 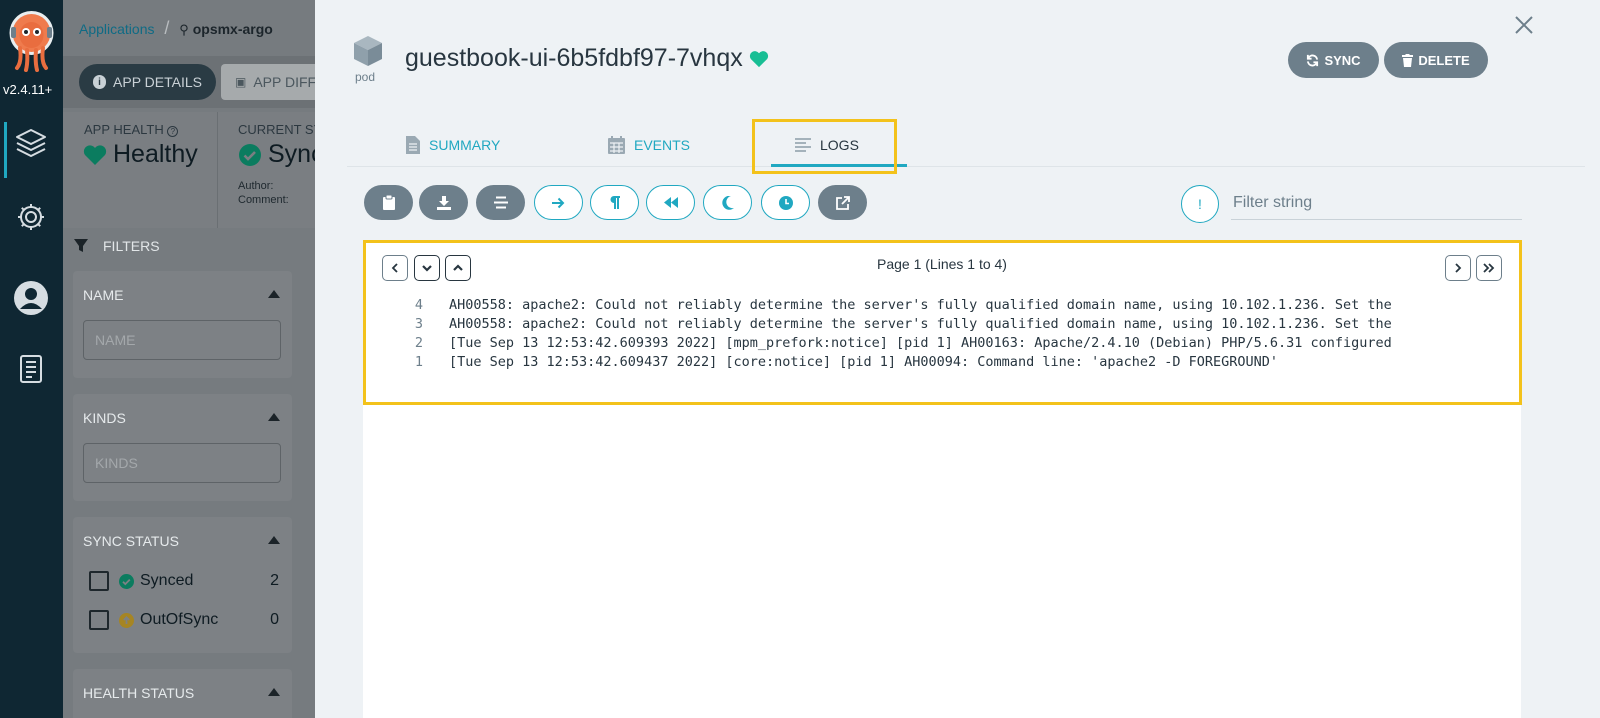 What do you see at coordinates (1313, 60) in the screenshot?
I see `sync-icon` at bounding box center [1313, 60].